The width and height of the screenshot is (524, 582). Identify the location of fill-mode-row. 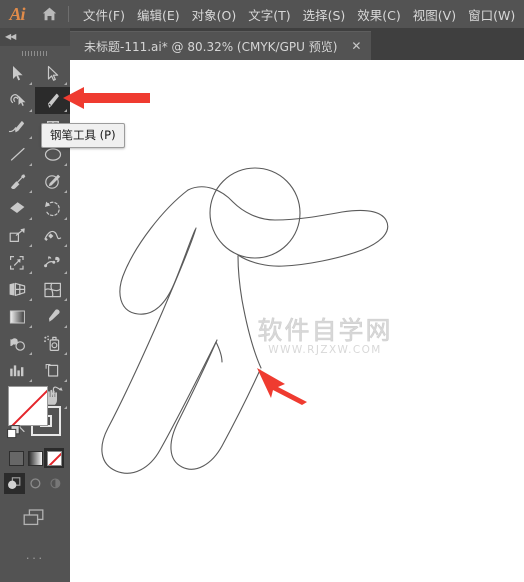
(35, 459).